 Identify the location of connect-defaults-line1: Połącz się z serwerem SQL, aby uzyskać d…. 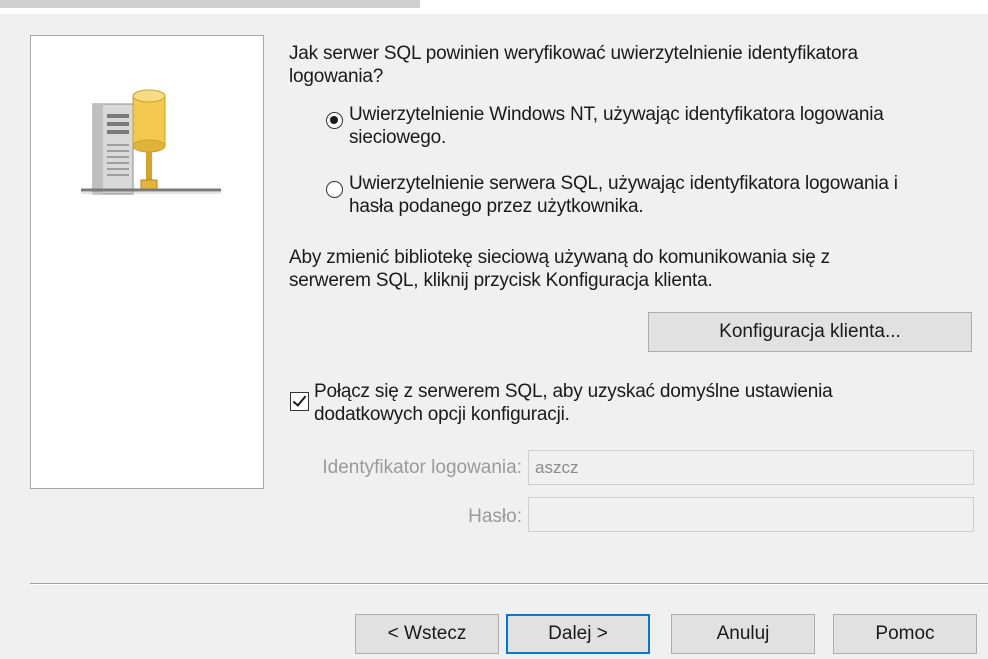
(573, 391).